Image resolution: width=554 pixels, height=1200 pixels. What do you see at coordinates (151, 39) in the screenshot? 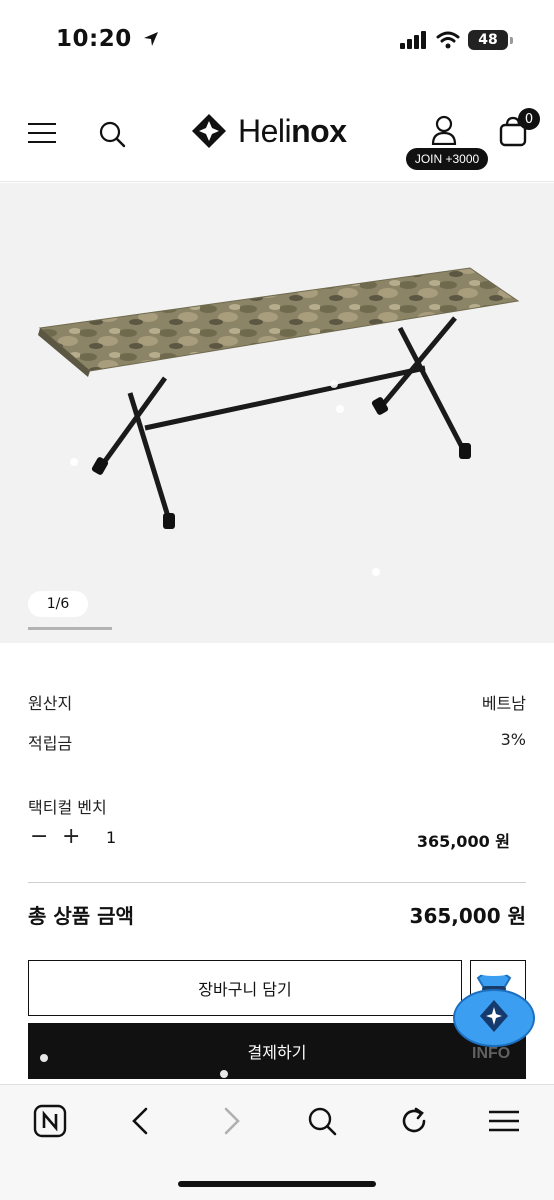
I see `location-arrow-icon` at bounding box center [151, 39].